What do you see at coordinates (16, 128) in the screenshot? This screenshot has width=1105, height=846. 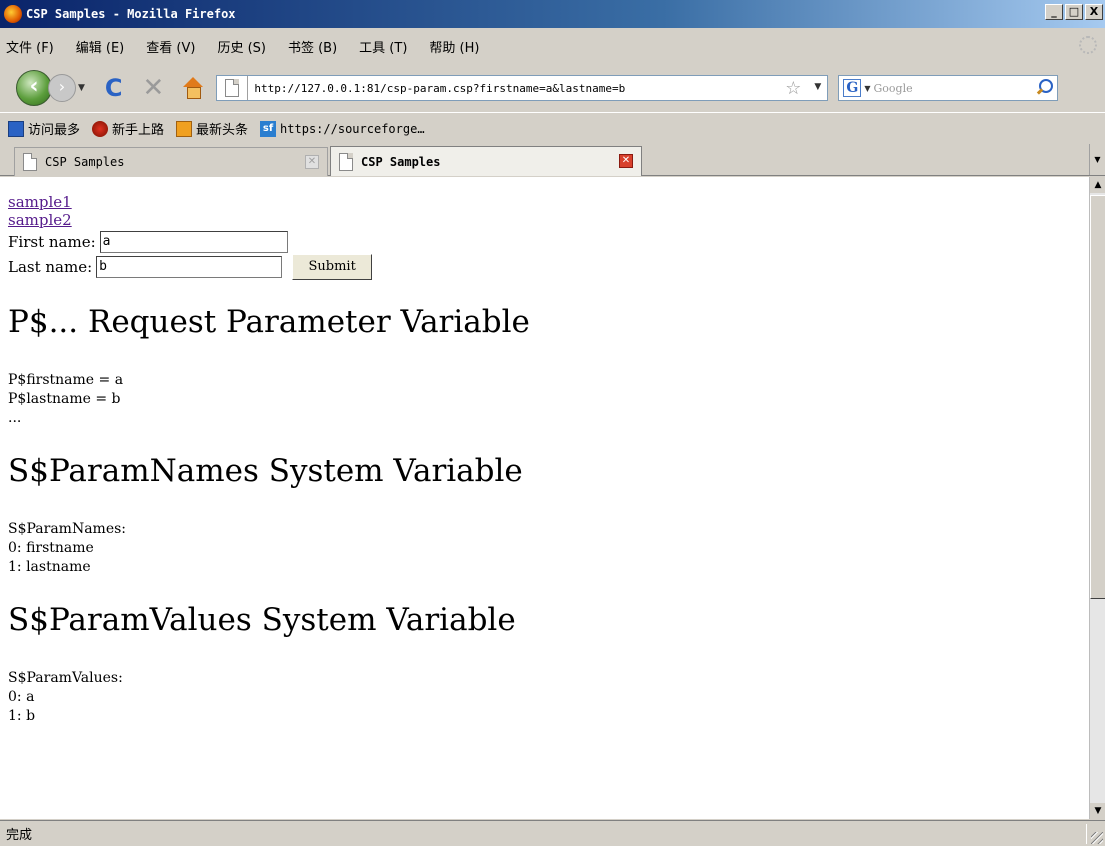 I see `most-visited-icon` at bounding box center [16, 128].